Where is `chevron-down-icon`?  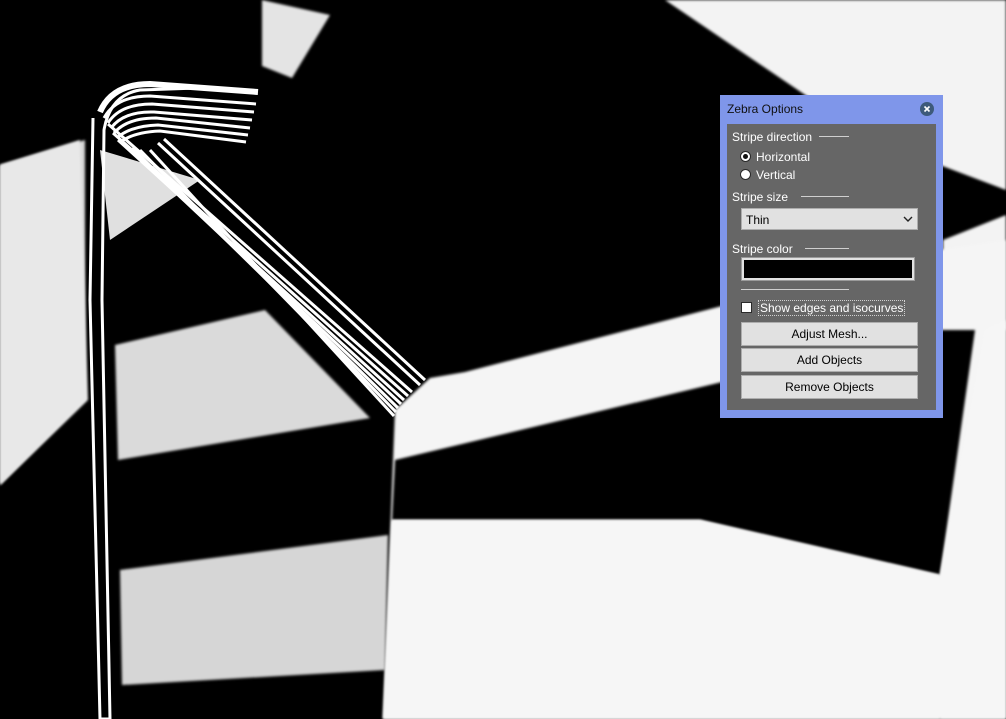
chevron-down-icon is located at coordinates (908, 219).